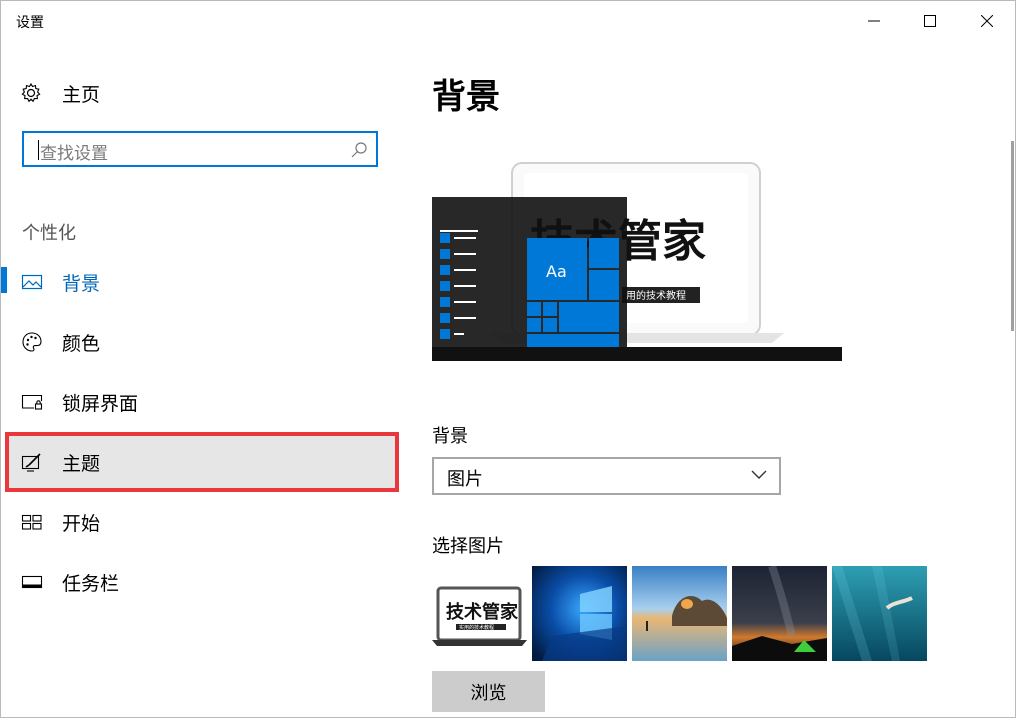 This screenshot has width=1016, height=718. I want to click on sidebar-item-lock-screen: 锁屏界面, so click(201, 402).